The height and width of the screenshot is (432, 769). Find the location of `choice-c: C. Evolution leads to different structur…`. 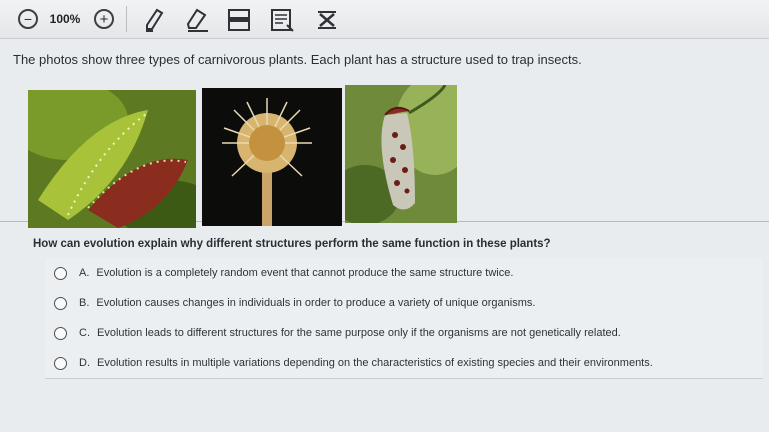

choice-c: C. Evolution leads to different structur… is located at coordinates (404, 333).